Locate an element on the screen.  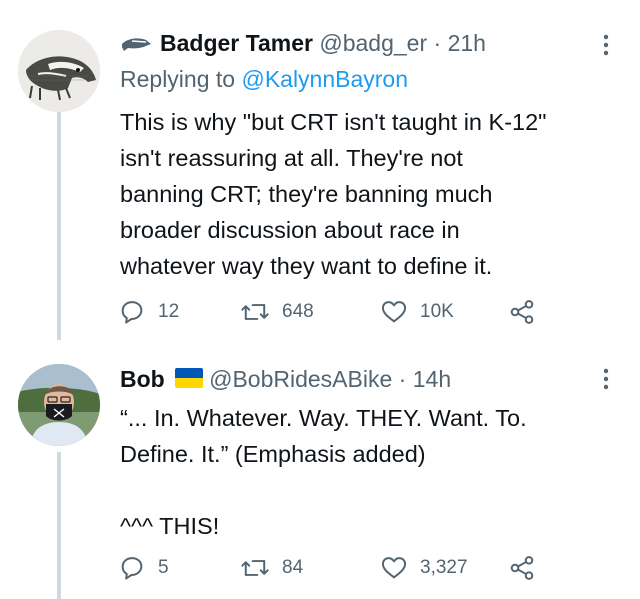
text-line: isn't reassuring at all. They're not is located at coordinates (291, 158).